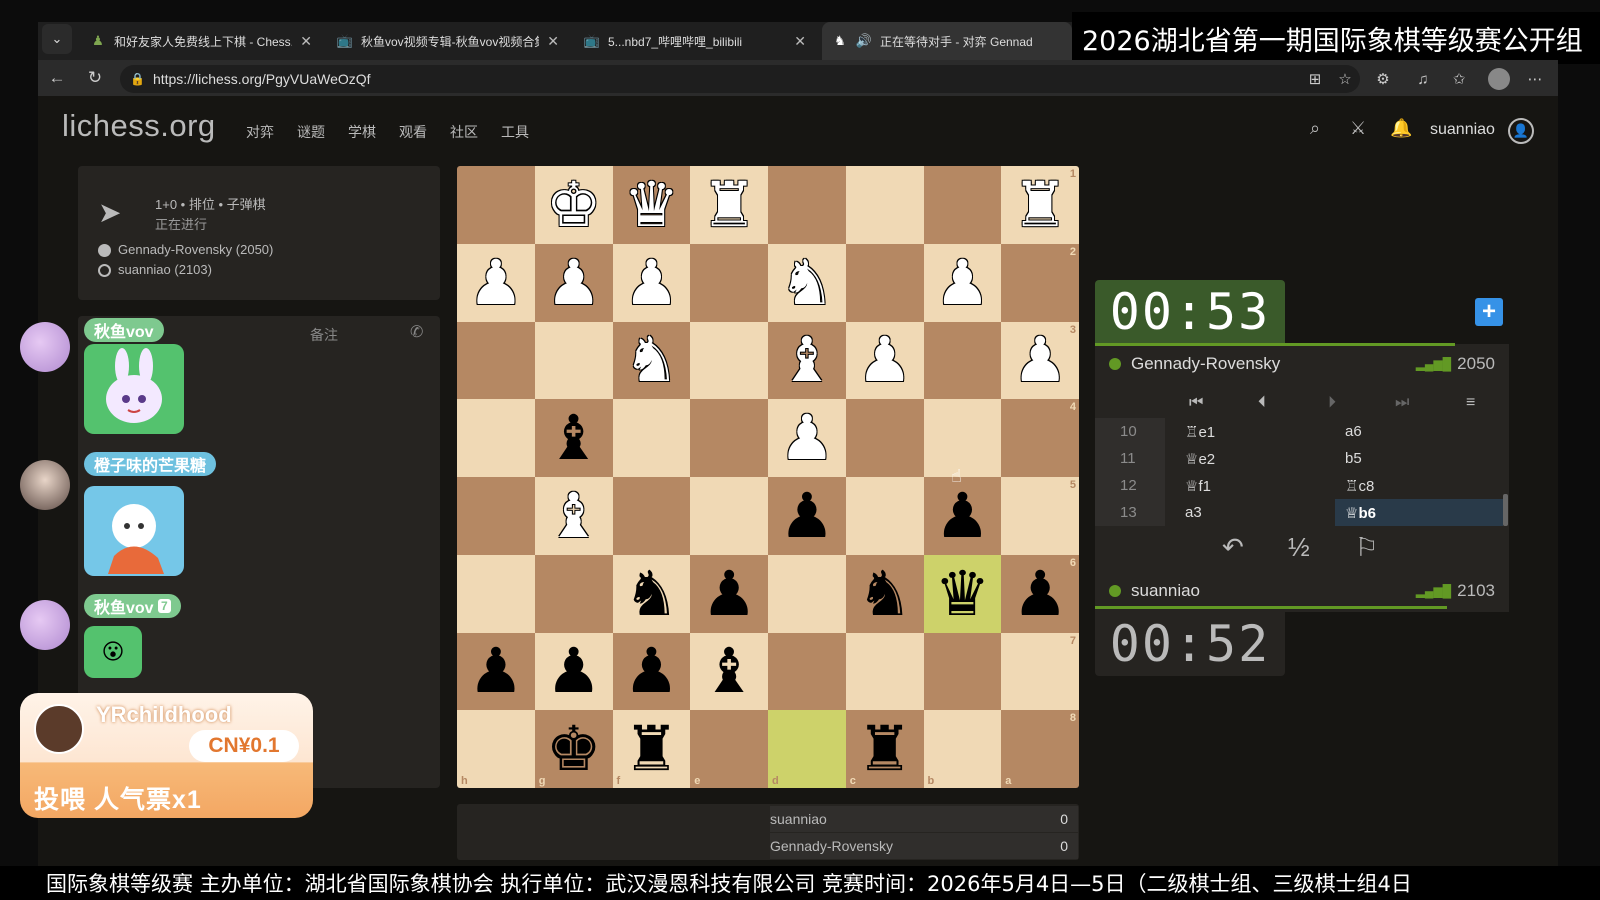 The height and width of the screenshot is (900, 1600). I want to click on square-c4, so click(884, 438).